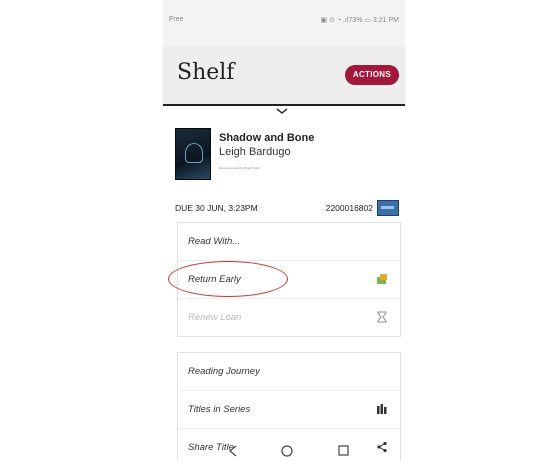 The image size is (552, 461). Describe the element at coordinates (343, 450) in the screenshot. I see `recents-nav-icon` at that location.